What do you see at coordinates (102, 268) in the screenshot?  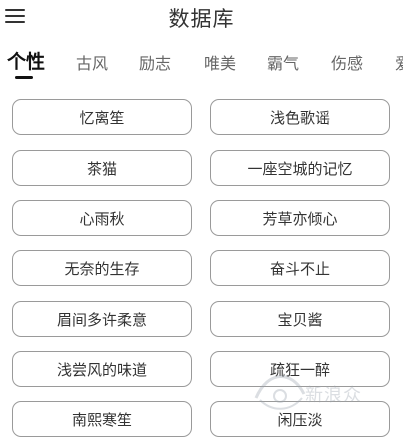 I see `name-item: 无奈的生存` at bounding box center [102, 268].